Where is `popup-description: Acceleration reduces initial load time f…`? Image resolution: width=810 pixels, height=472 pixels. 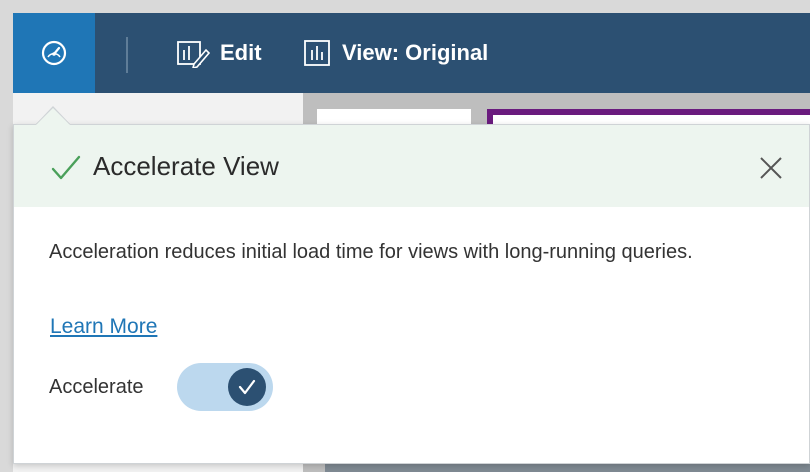
popup-description: Acceleration reduces initial load time f… is located at coordinates (371, 252).